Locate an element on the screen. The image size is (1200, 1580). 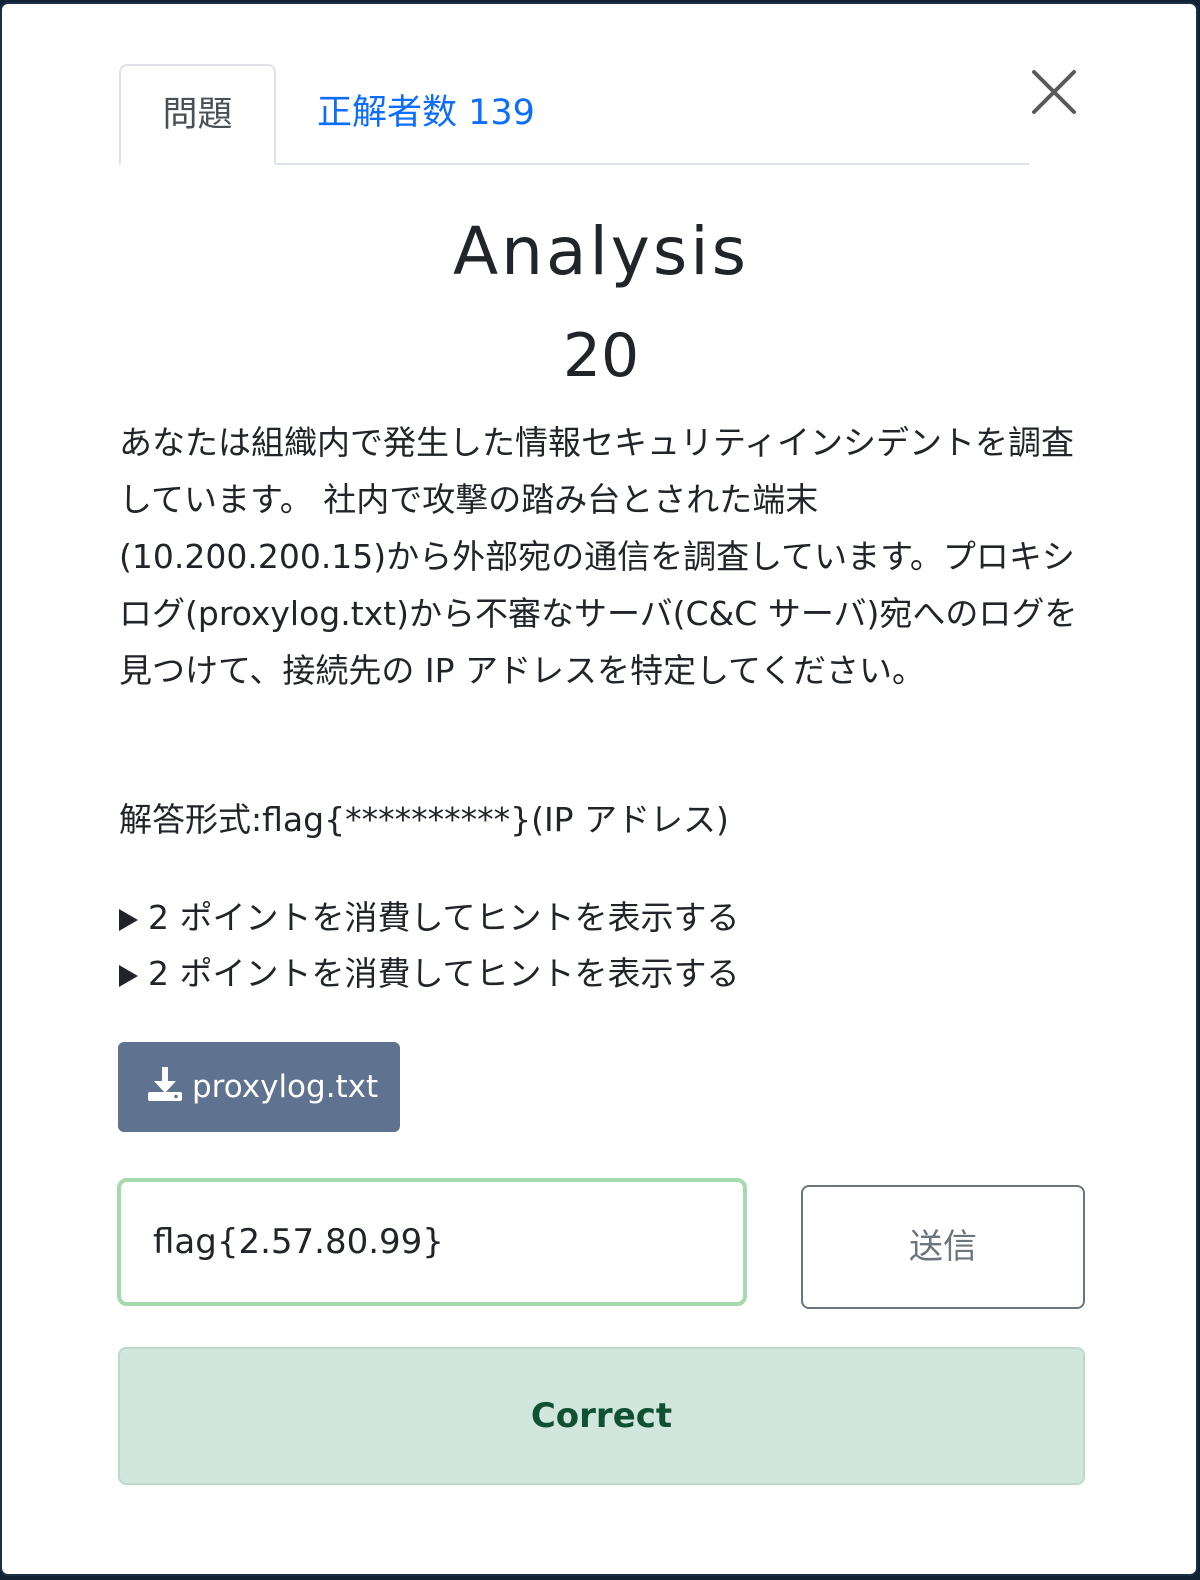
submit-button: 送信 is located at coordinates (943, 1247).